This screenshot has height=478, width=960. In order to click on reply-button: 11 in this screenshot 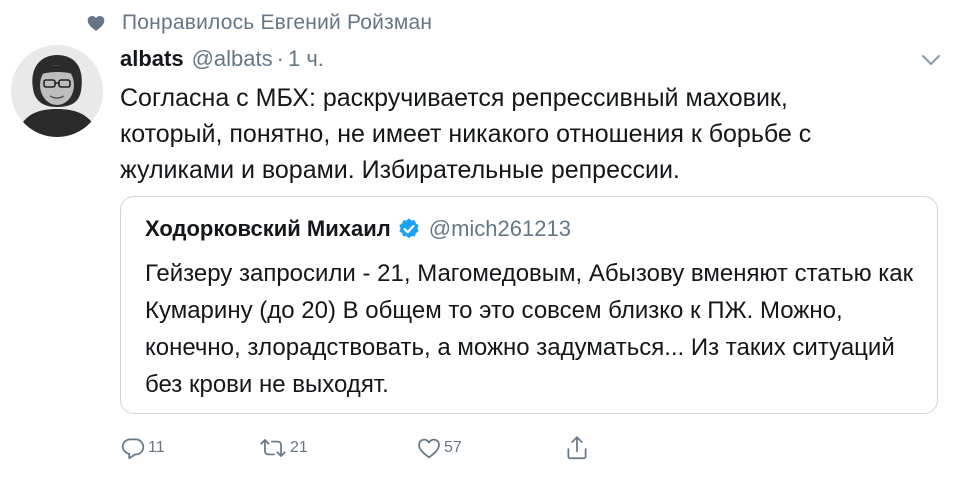, I will do `click(142, 448)`.